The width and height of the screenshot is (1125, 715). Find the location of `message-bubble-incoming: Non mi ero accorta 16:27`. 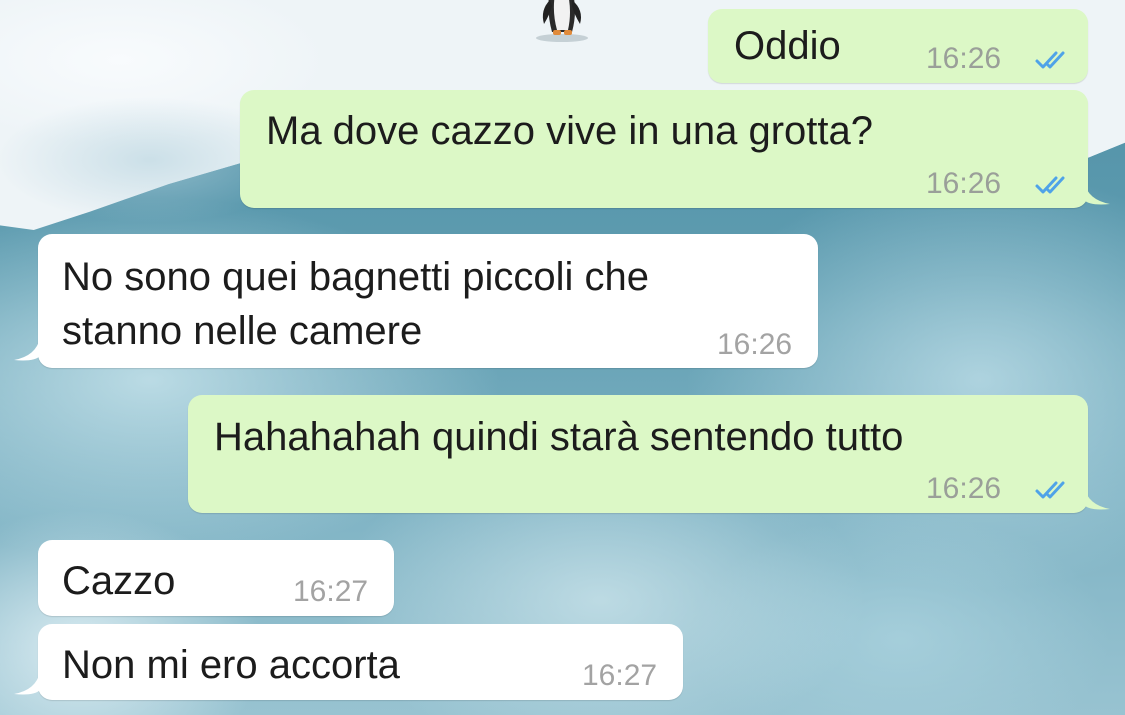

message-bubble-incoming: Non mi ero accorta 16:27 is located at coordinates (360, 662).